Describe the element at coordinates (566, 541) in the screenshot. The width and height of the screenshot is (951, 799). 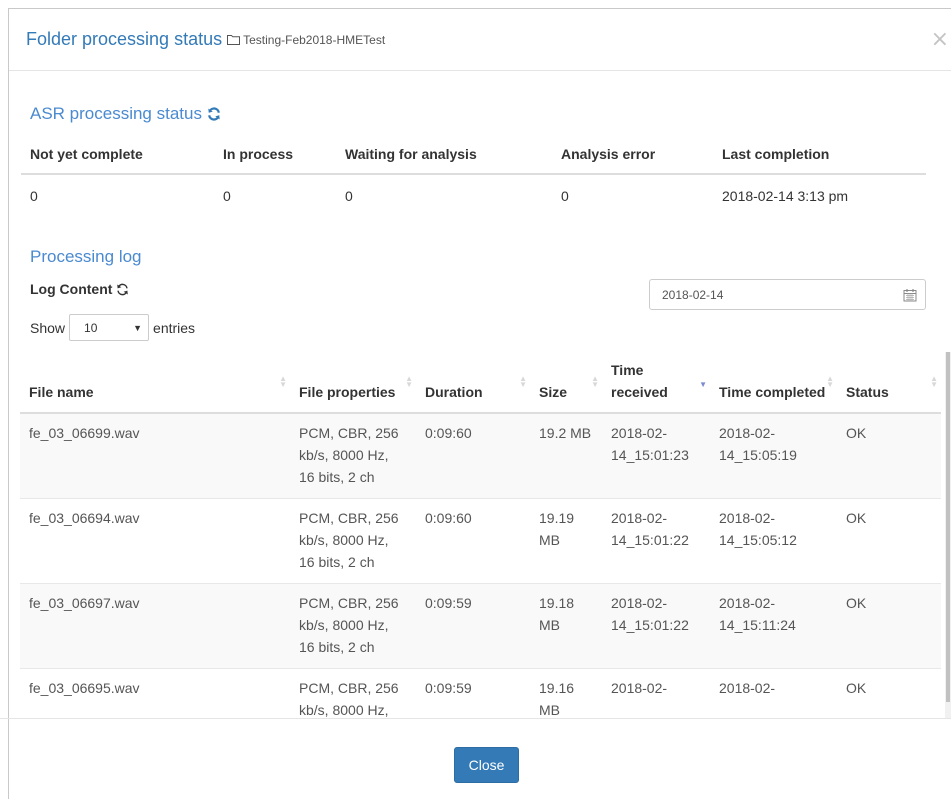
I see `cell-size: 19.19 MB` at that location.